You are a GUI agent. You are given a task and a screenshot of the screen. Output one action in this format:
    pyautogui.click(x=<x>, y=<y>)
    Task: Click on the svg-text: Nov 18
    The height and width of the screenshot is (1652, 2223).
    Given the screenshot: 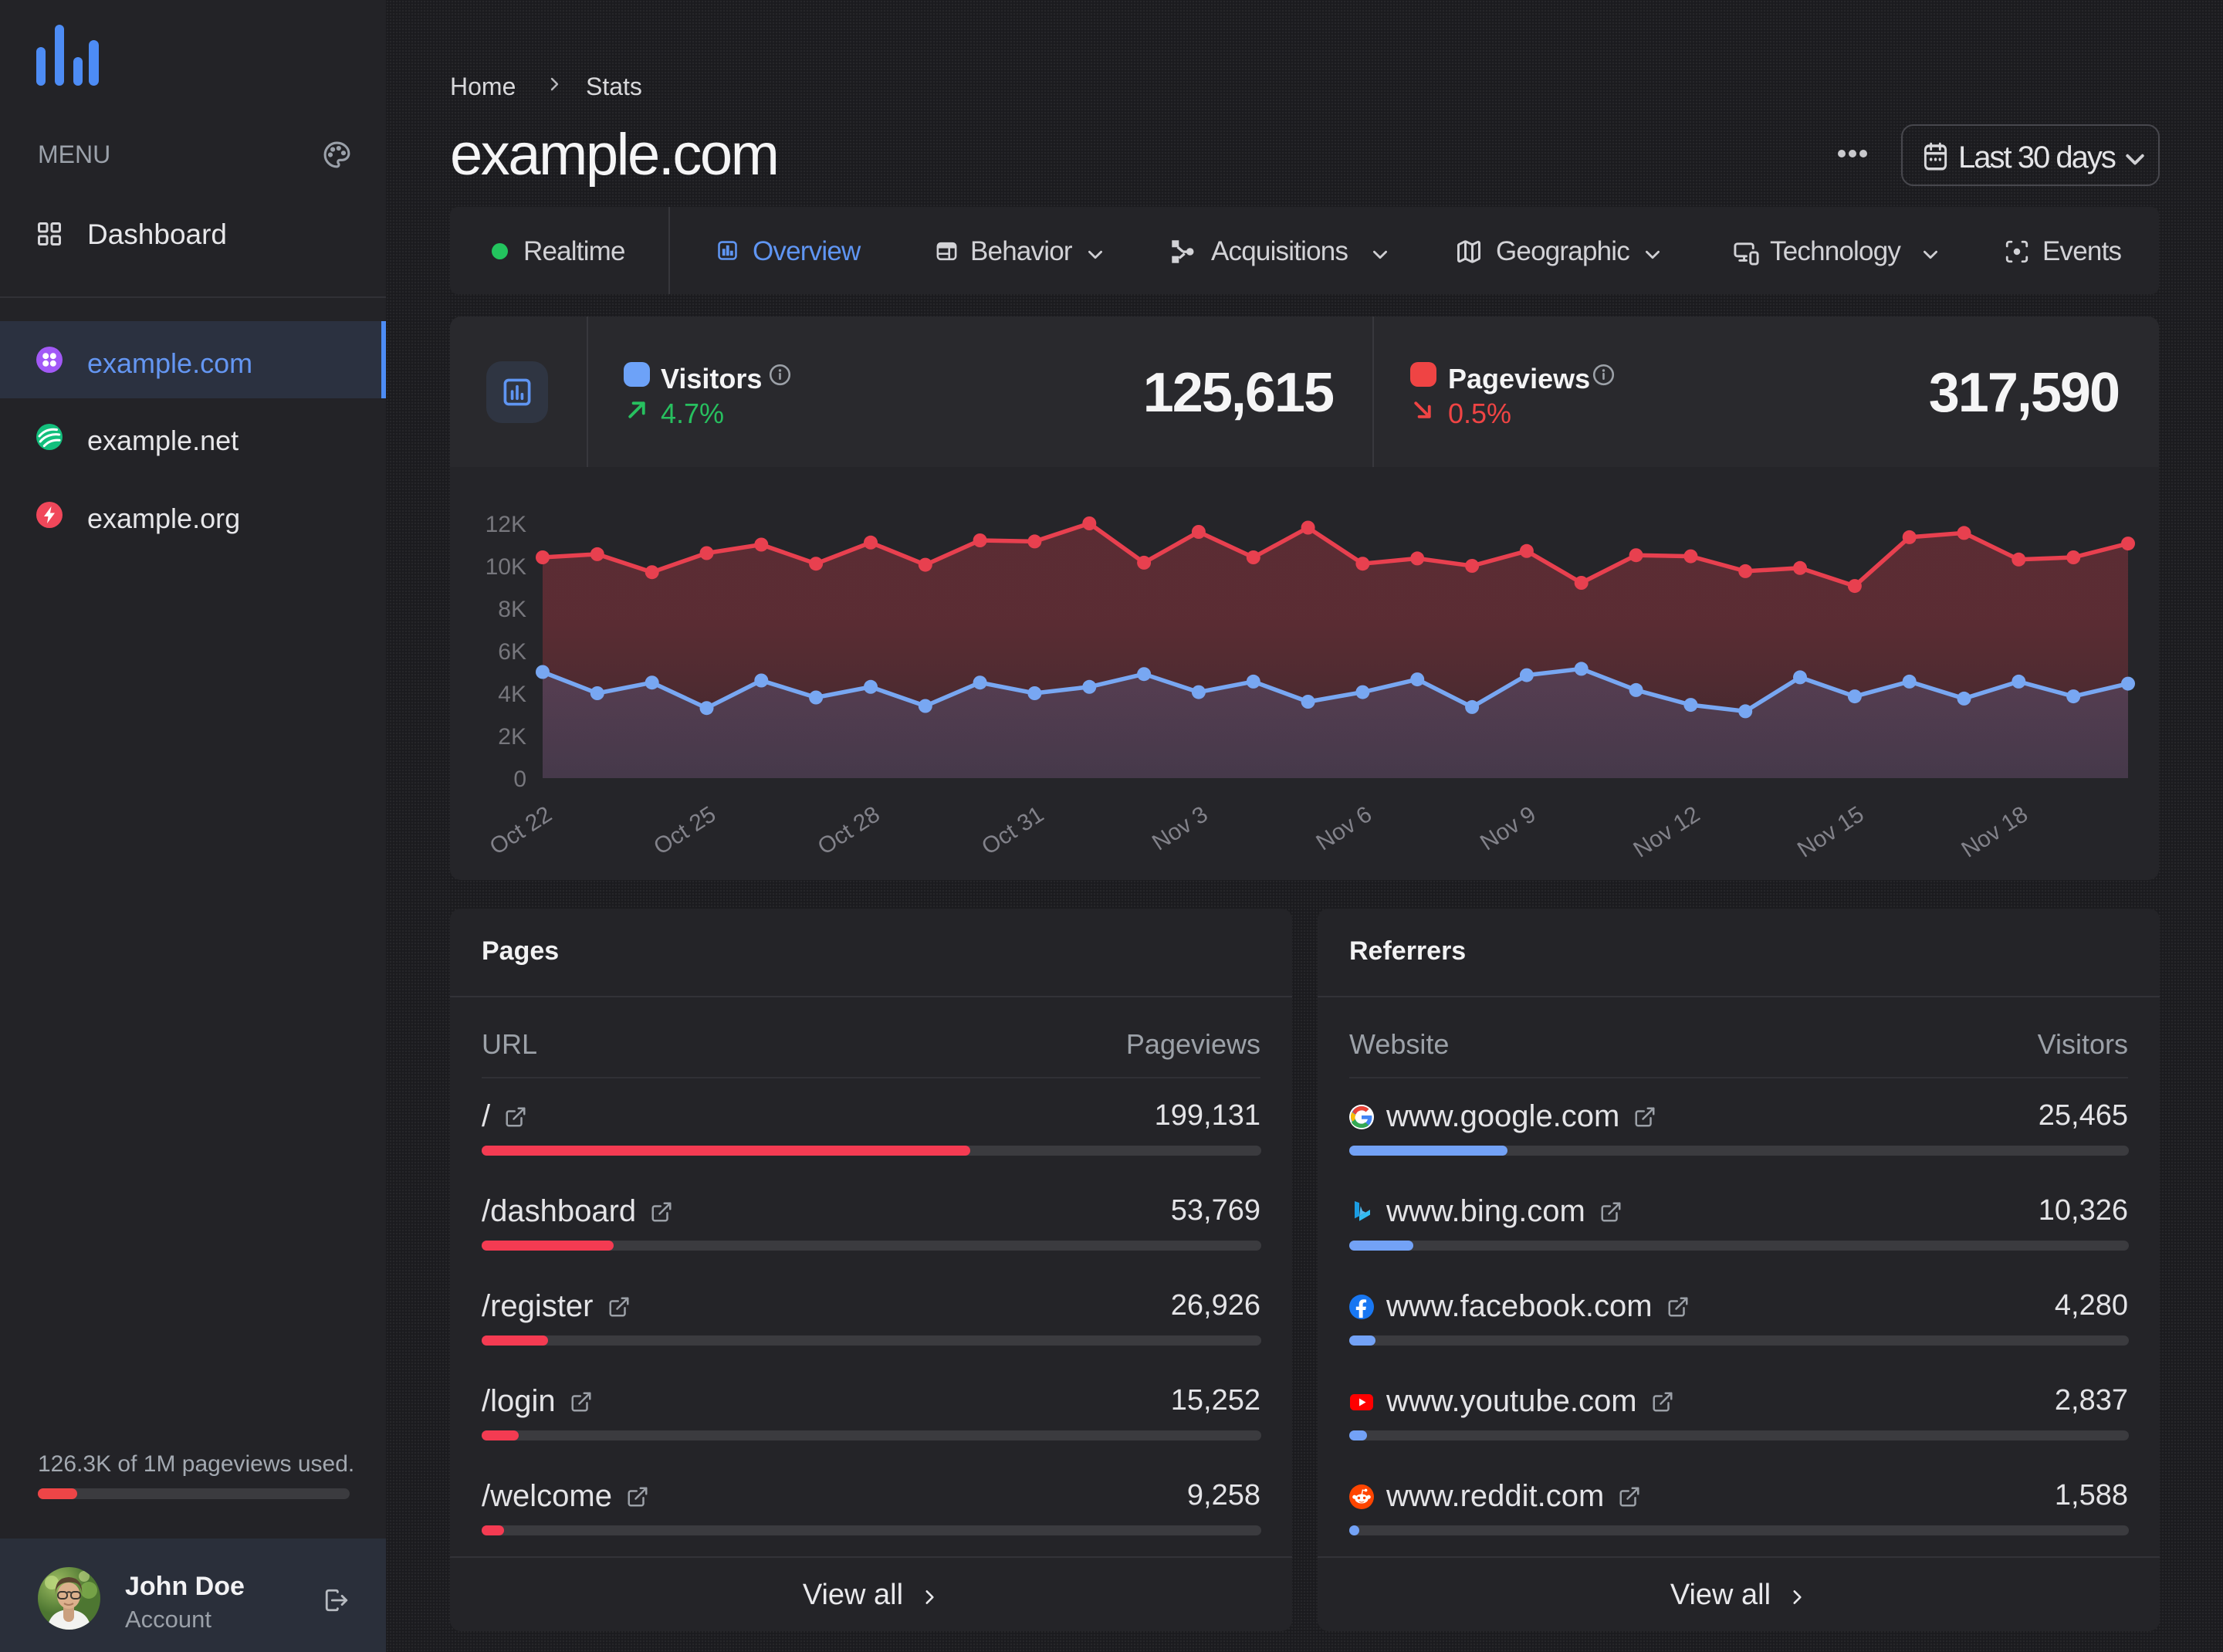 What is the action you would take?
    pyautogui.click(x=1994, y=831)
    